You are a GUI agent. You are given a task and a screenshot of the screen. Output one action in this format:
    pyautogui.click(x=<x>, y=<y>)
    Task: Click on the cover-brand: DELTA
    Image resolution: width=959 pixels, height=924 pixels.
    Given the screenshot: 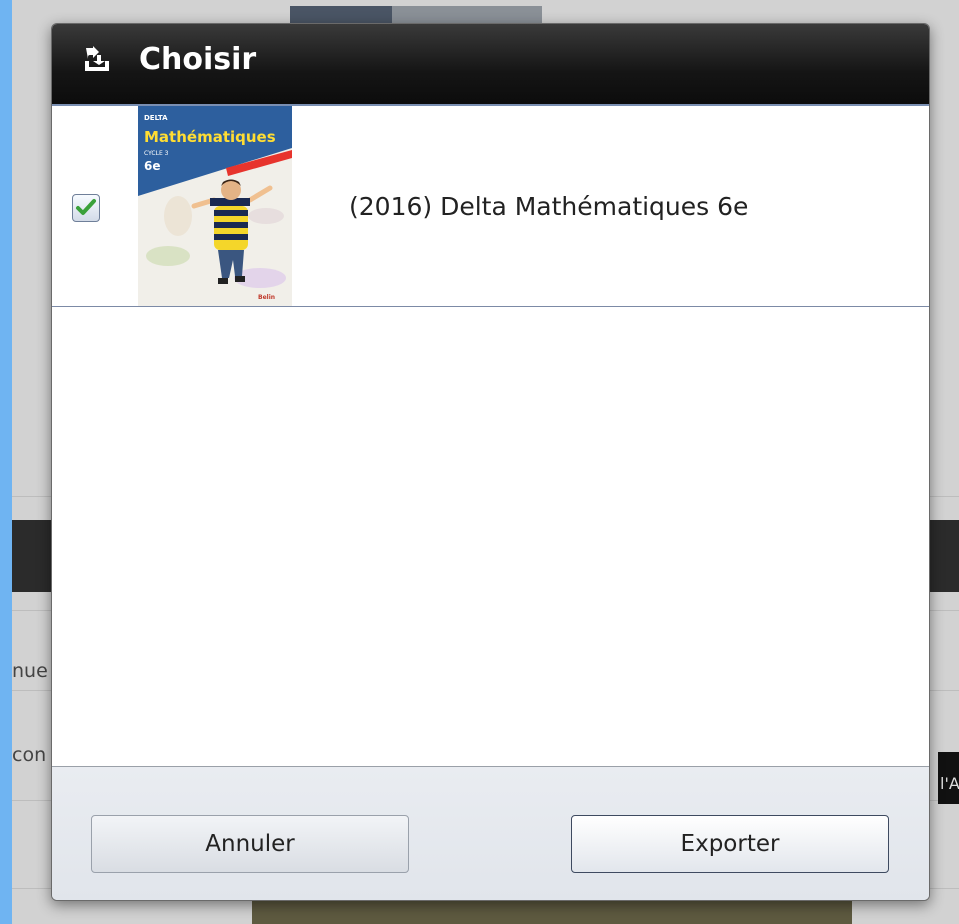 What is the action you would take?
    pyautogui.click(x=156, y=118)
    